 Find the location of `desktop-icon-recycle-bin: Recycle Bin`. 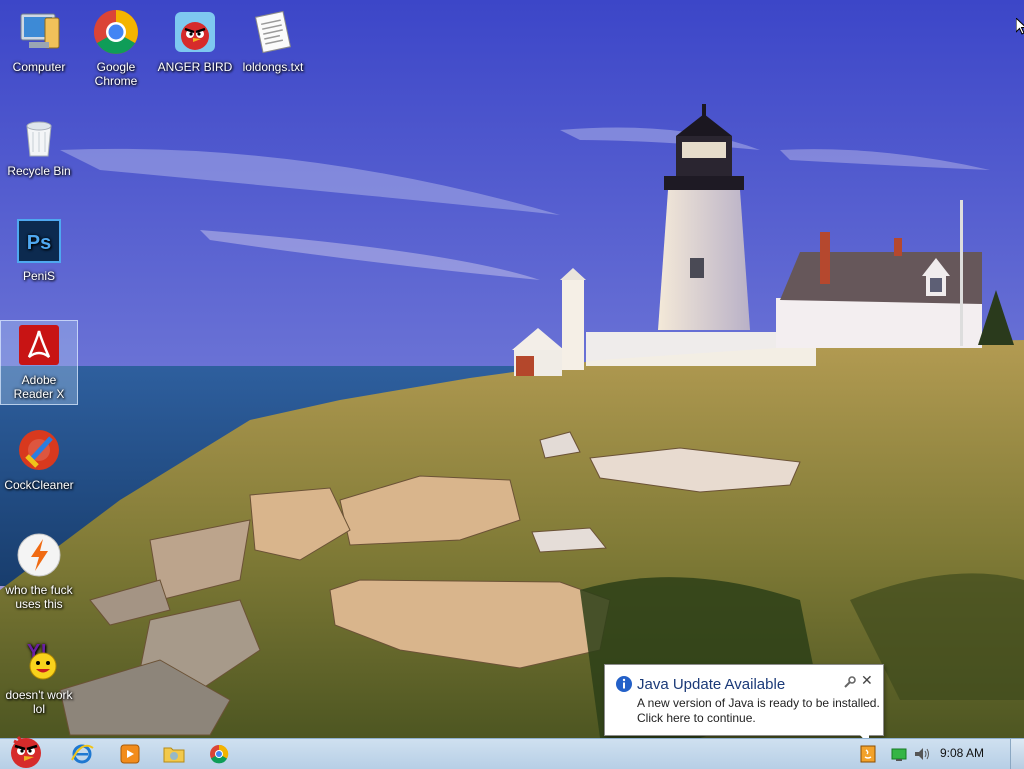

desktop-icon-recycle-bin: Recycle Bin is located at coordinates (39, 145).